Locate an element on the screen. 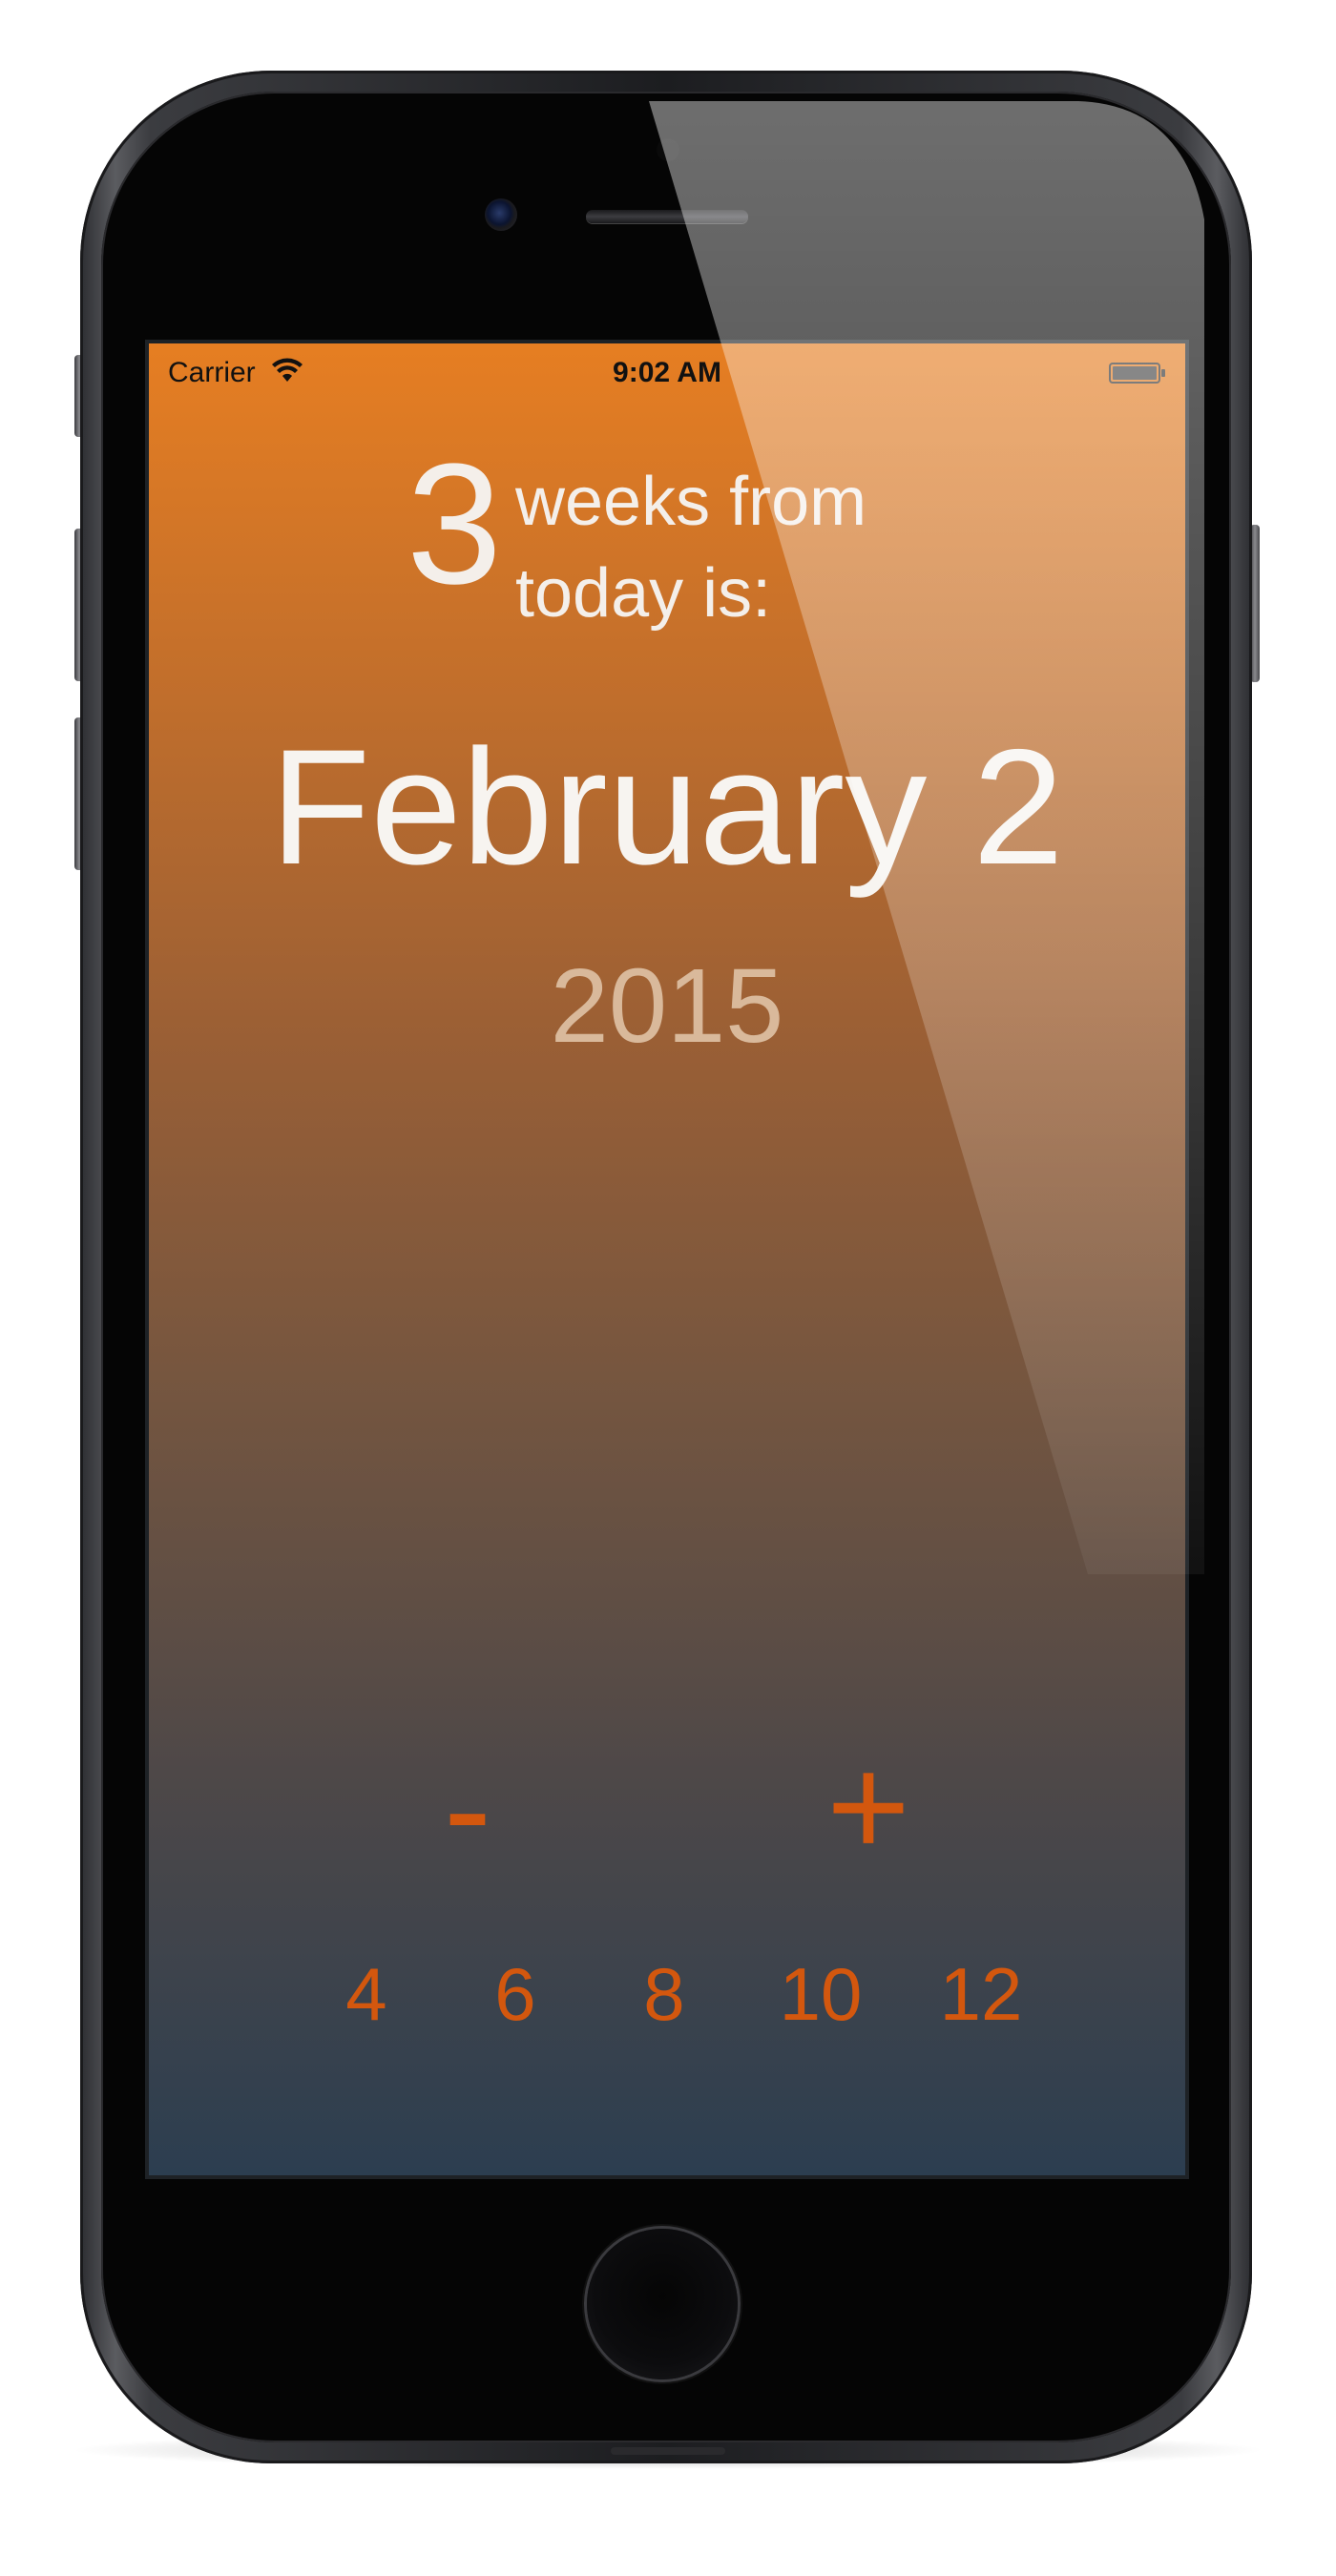 This screenshot has height=2576, width=1336. preset-4-weeks: 4 is located at coordinates (366, 1994).